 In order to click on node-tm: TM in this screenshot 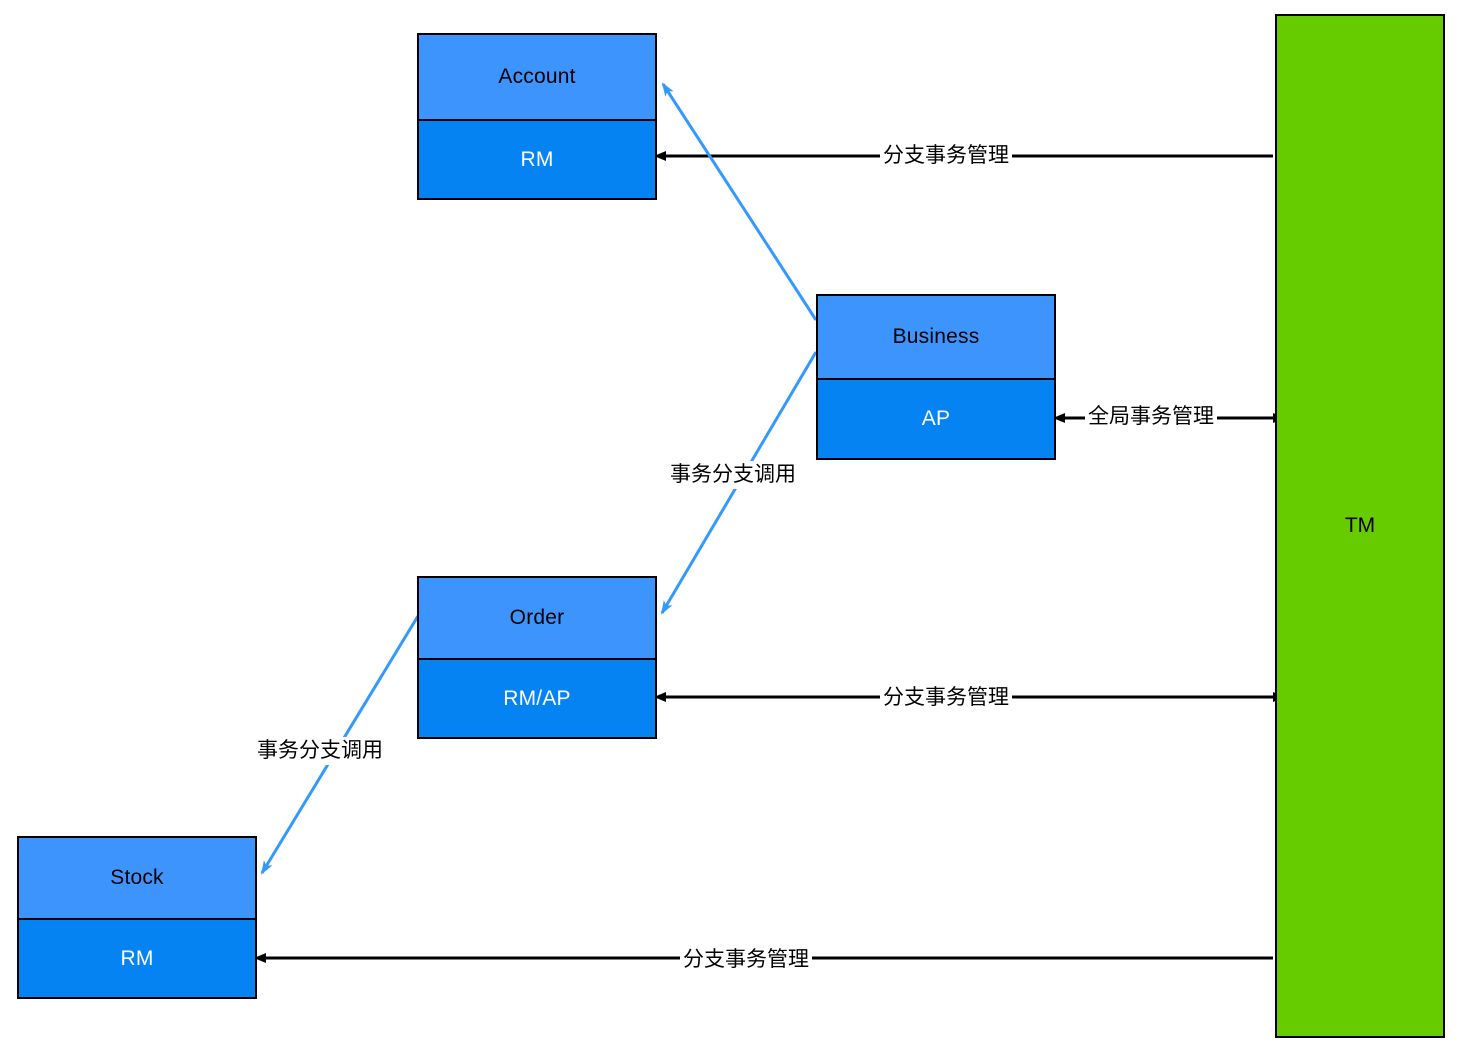, I will do `click(1360, 526)`.